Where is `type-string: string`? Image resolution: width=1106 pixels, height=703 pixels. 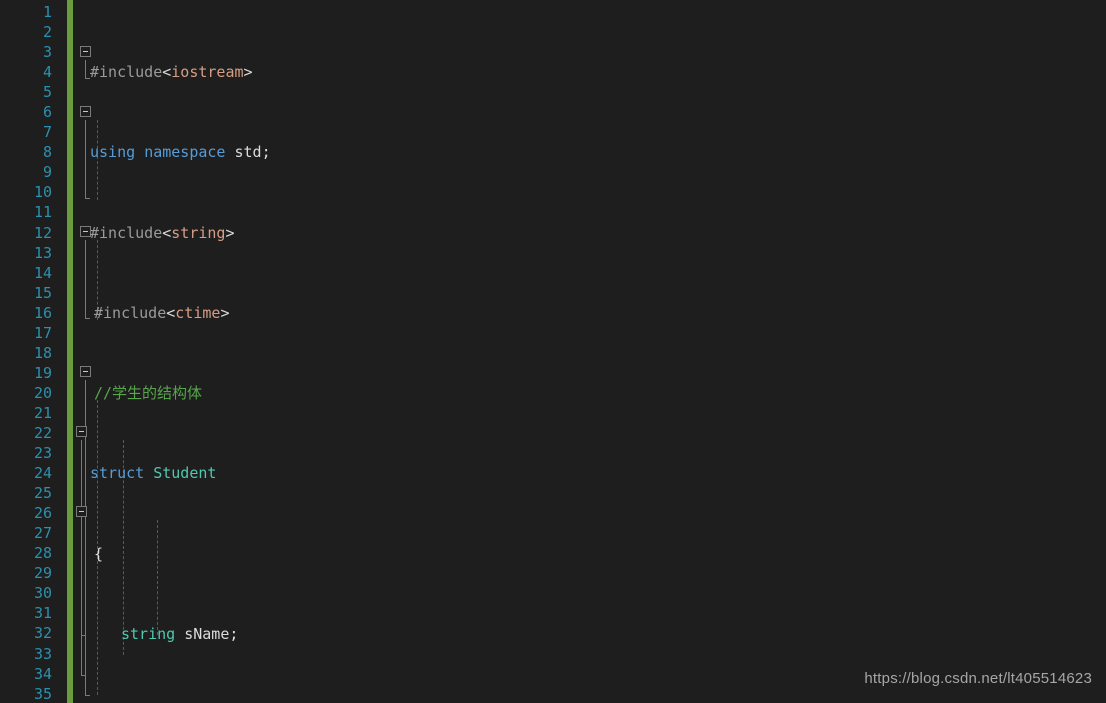 type-string: string is located at coordinates (148, 633).